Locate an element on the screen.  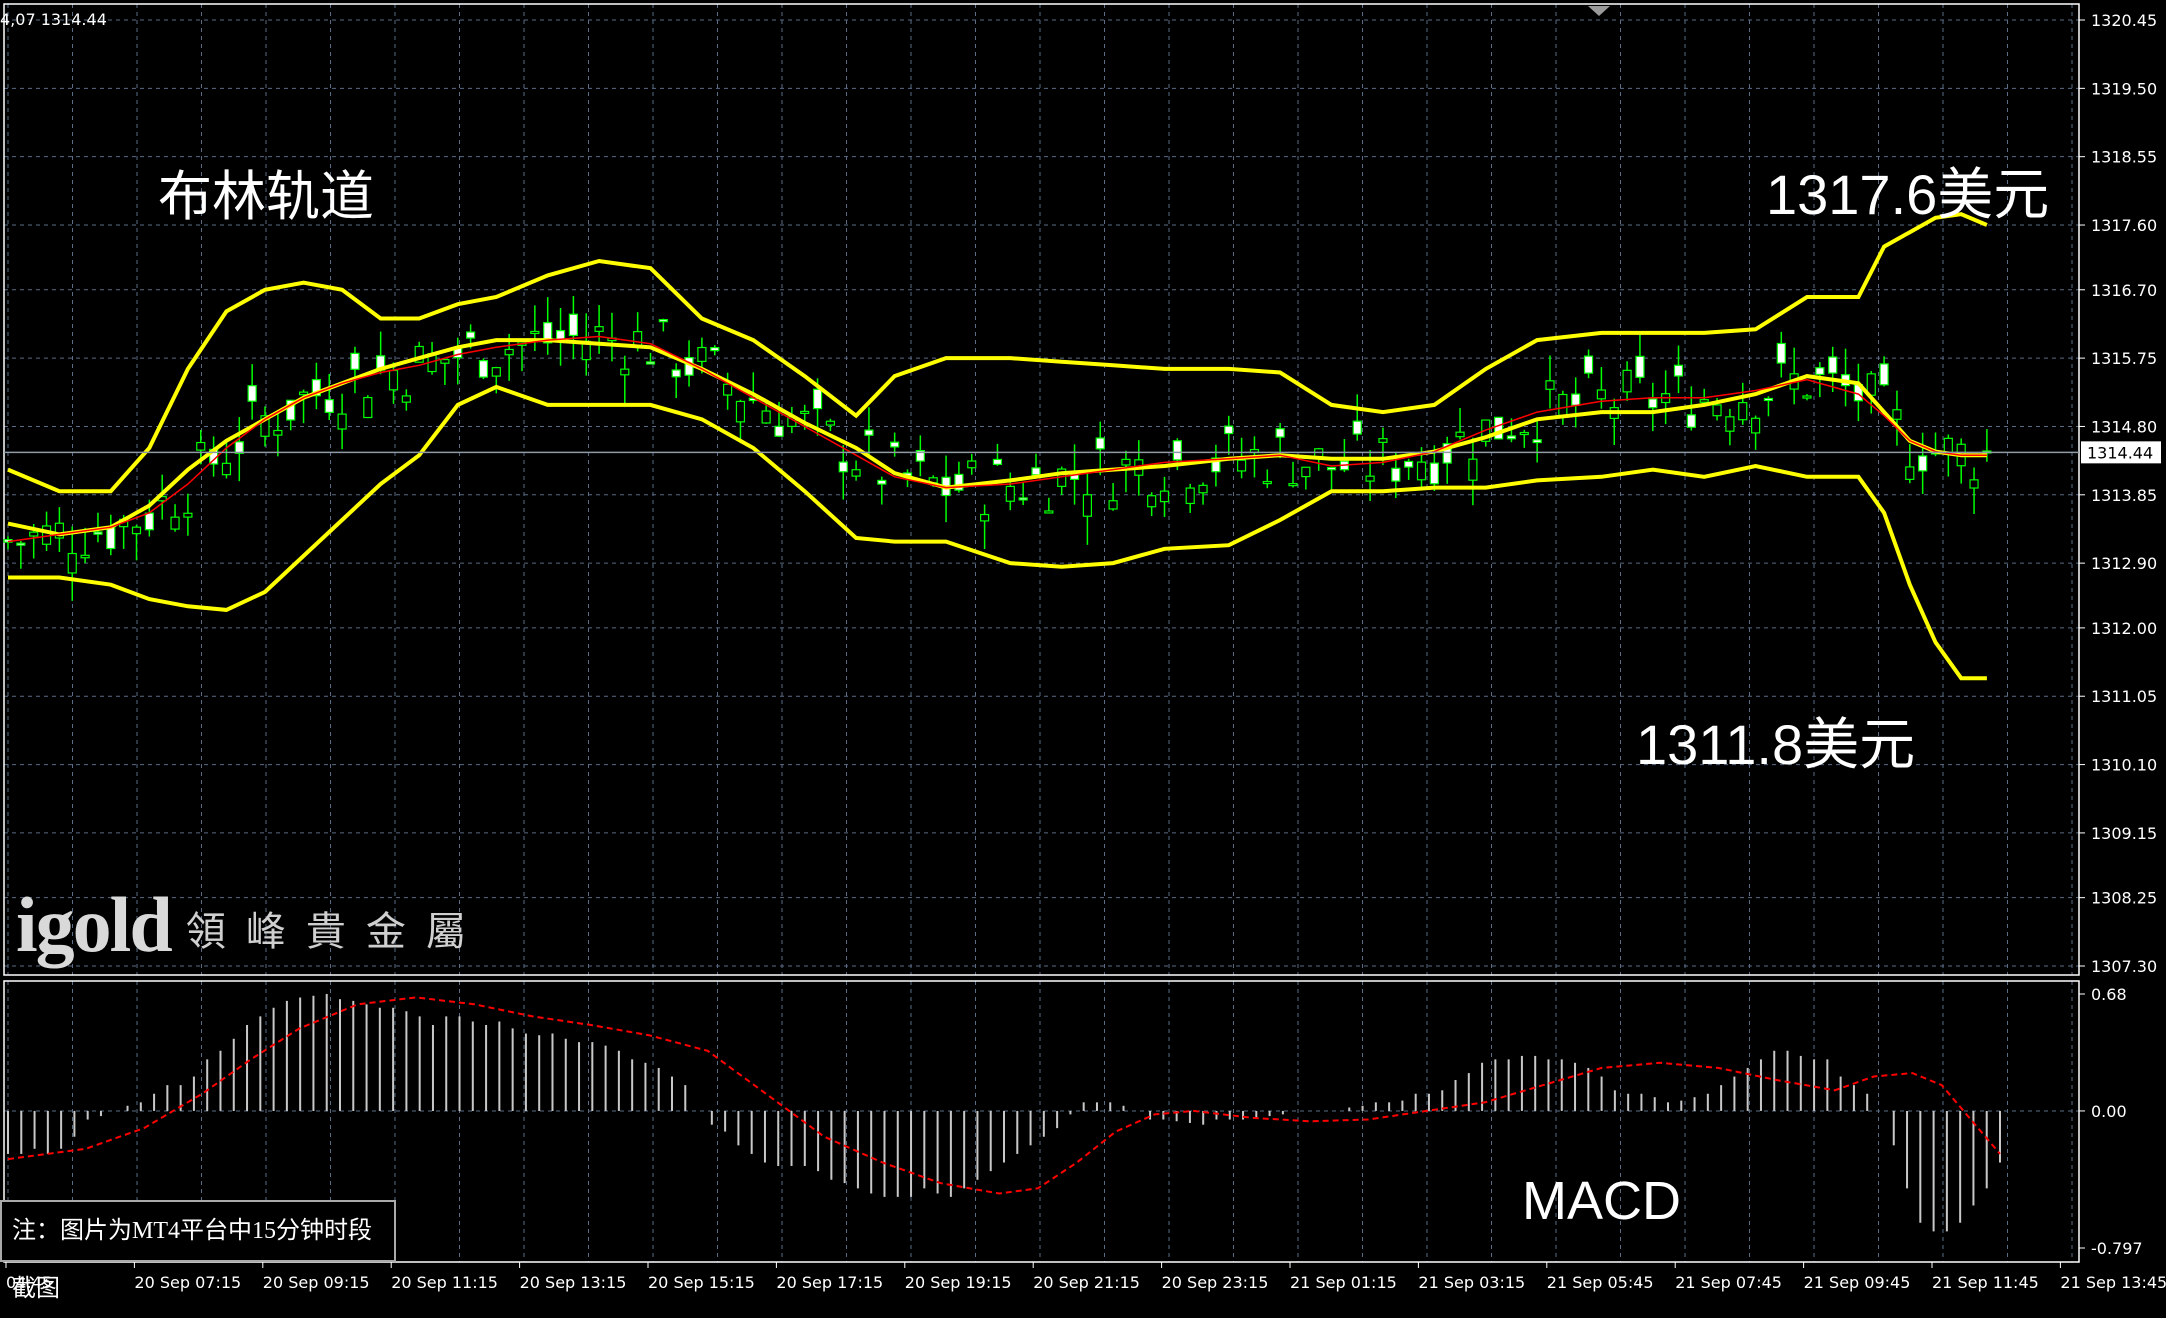
screenshot-note: 注：图片为MT4平台中15分钟时段截图 is located at coordinates (198, 1251).